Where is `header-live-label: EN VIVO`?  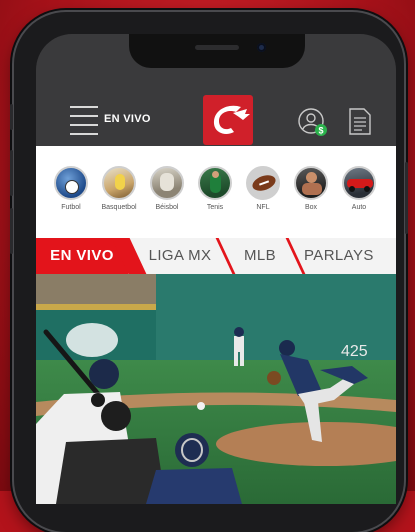
header-live-label: EN VIVO is located at coordinates (127, 119).